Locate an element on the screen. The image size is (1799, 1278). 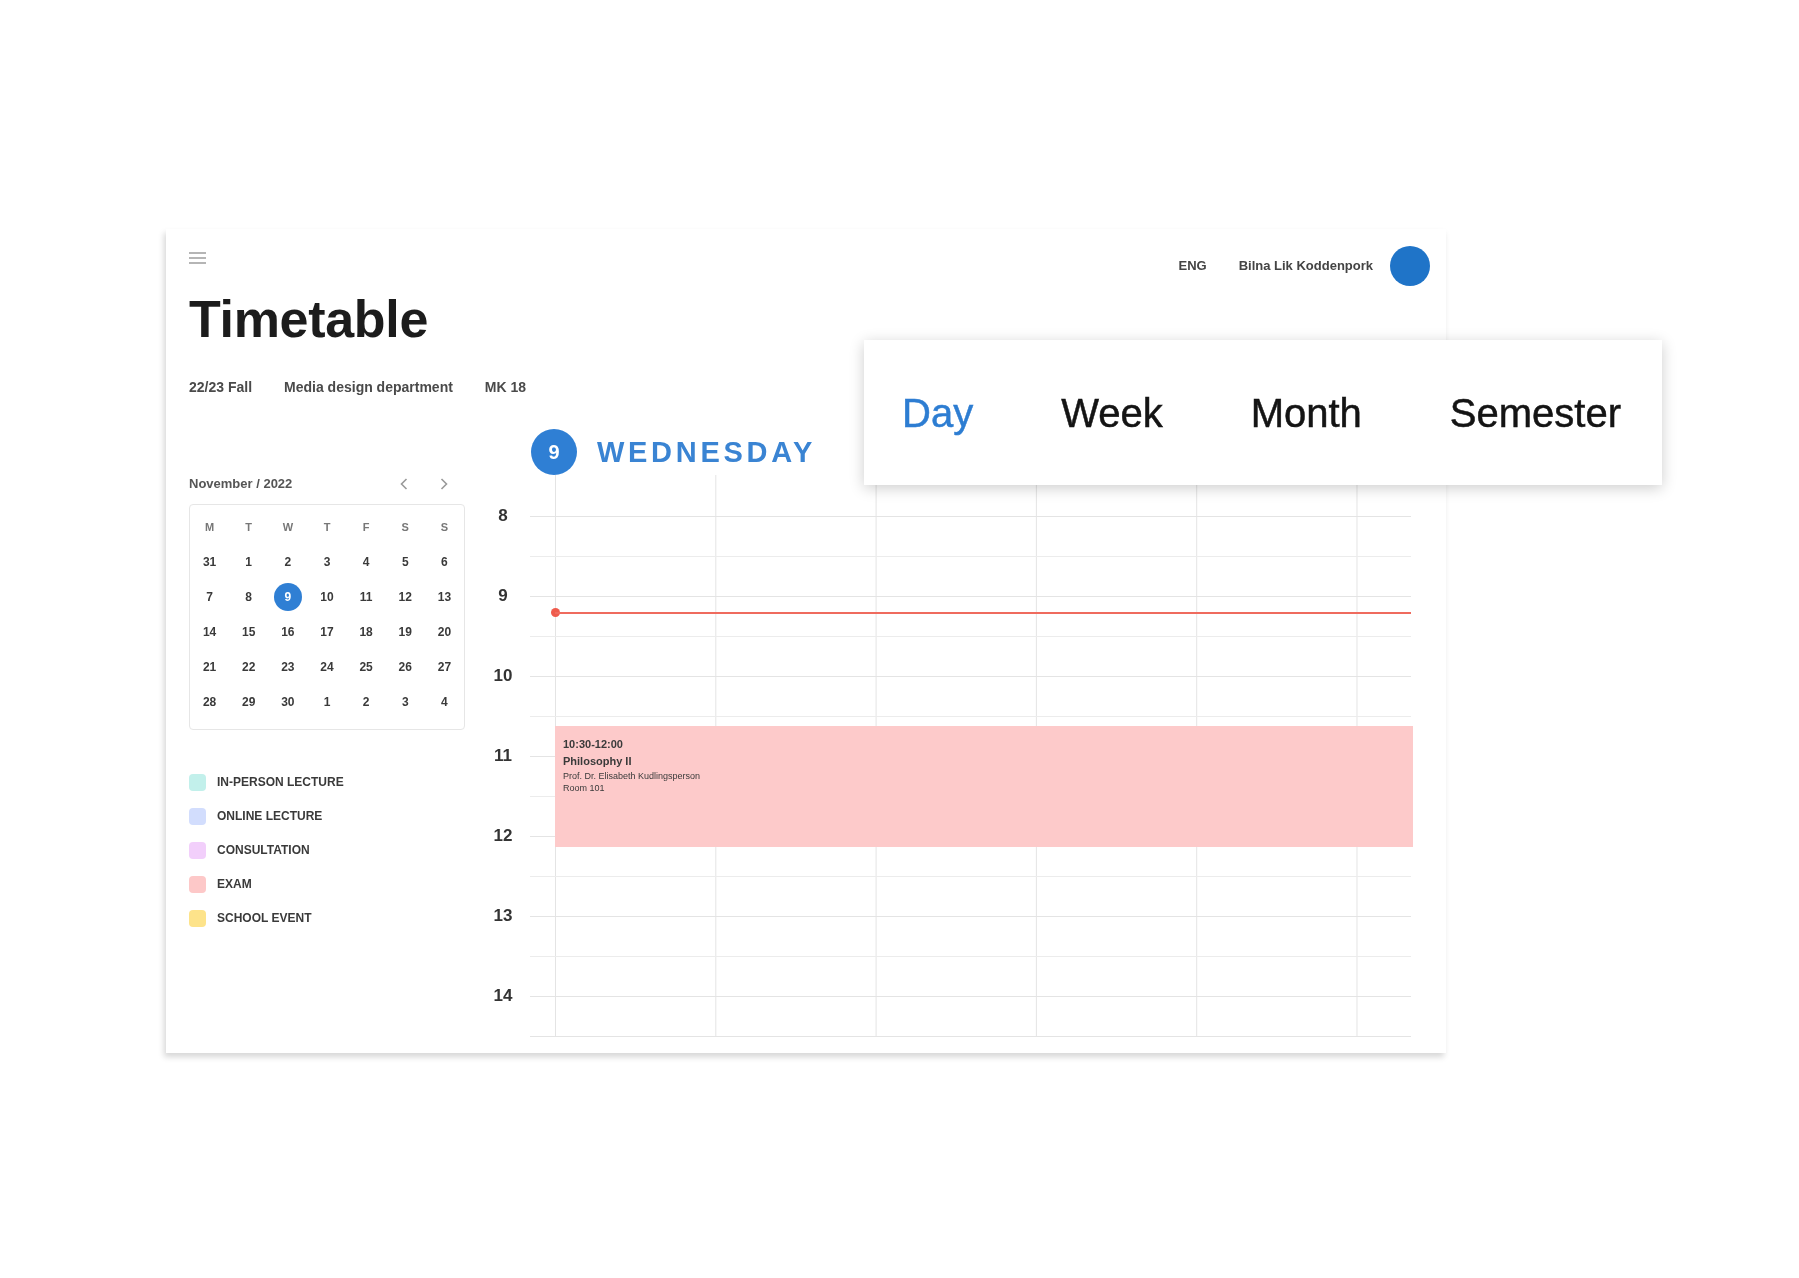
calendar-day: 7 is located at coordinates (209, 596).